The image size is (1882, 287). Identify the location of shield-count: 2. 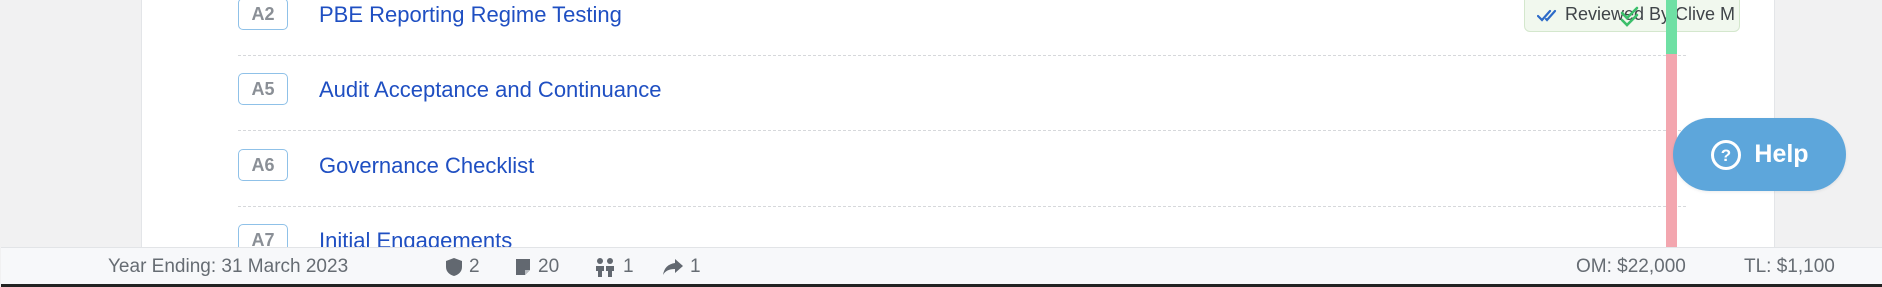
(462, 267).